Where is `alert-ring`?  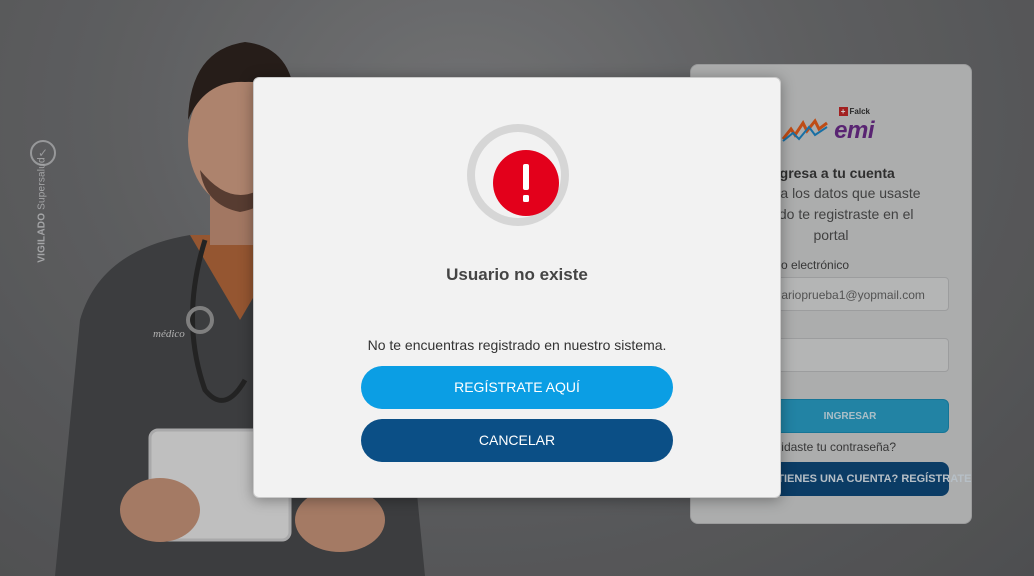 alert-ring is located at coordinates (518, 175).